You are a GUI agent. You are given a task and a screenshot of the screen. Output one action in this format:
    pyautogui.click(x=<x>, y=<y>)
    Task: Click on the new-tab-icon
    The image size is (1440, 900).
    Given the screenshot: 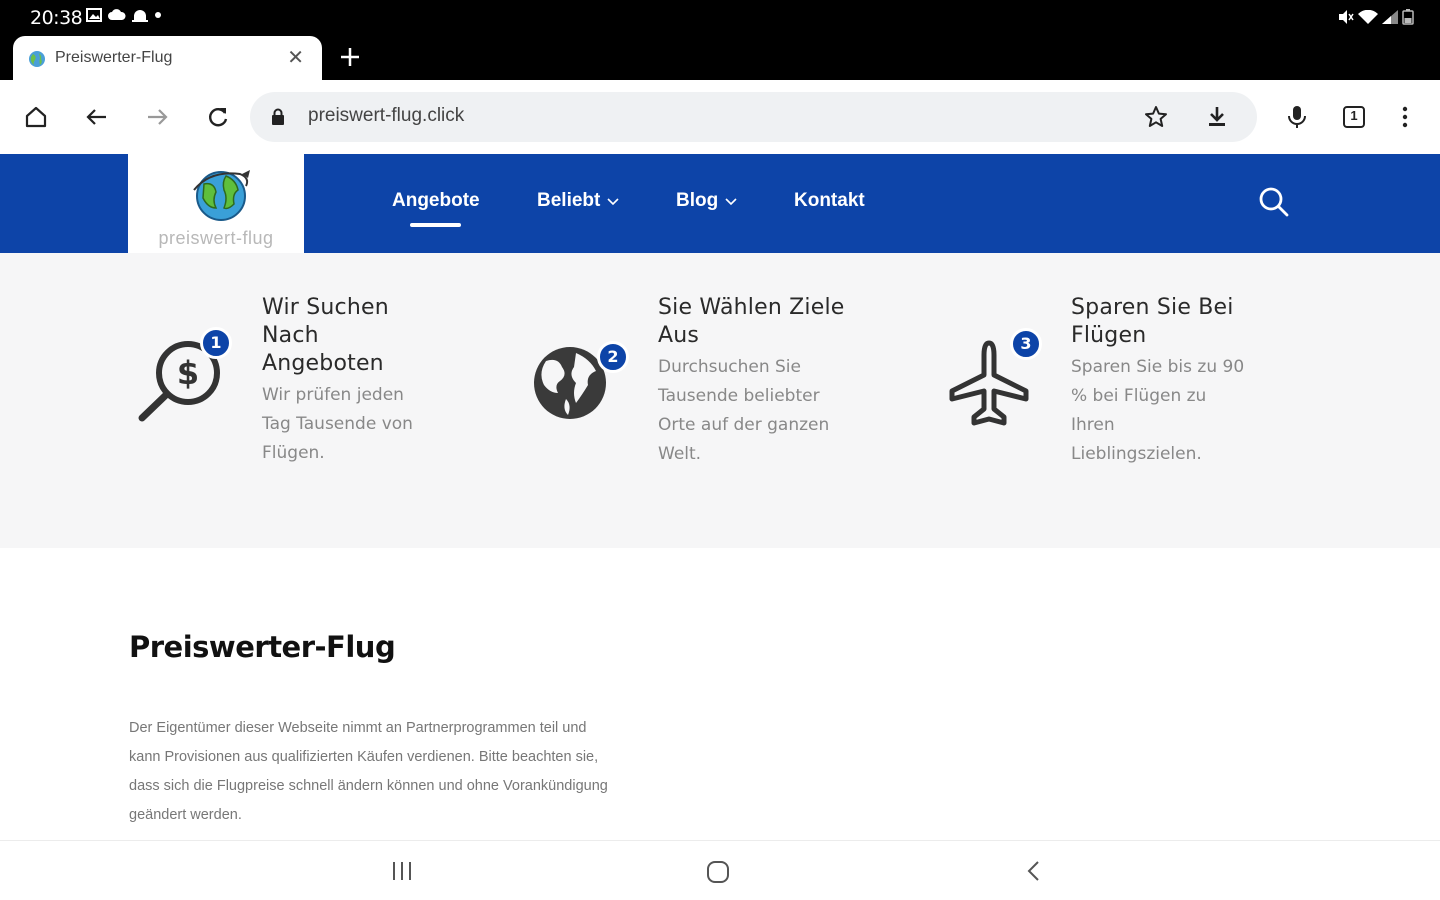 What is the action you would take?
    pyautogui.click(x=350, y=57)
    